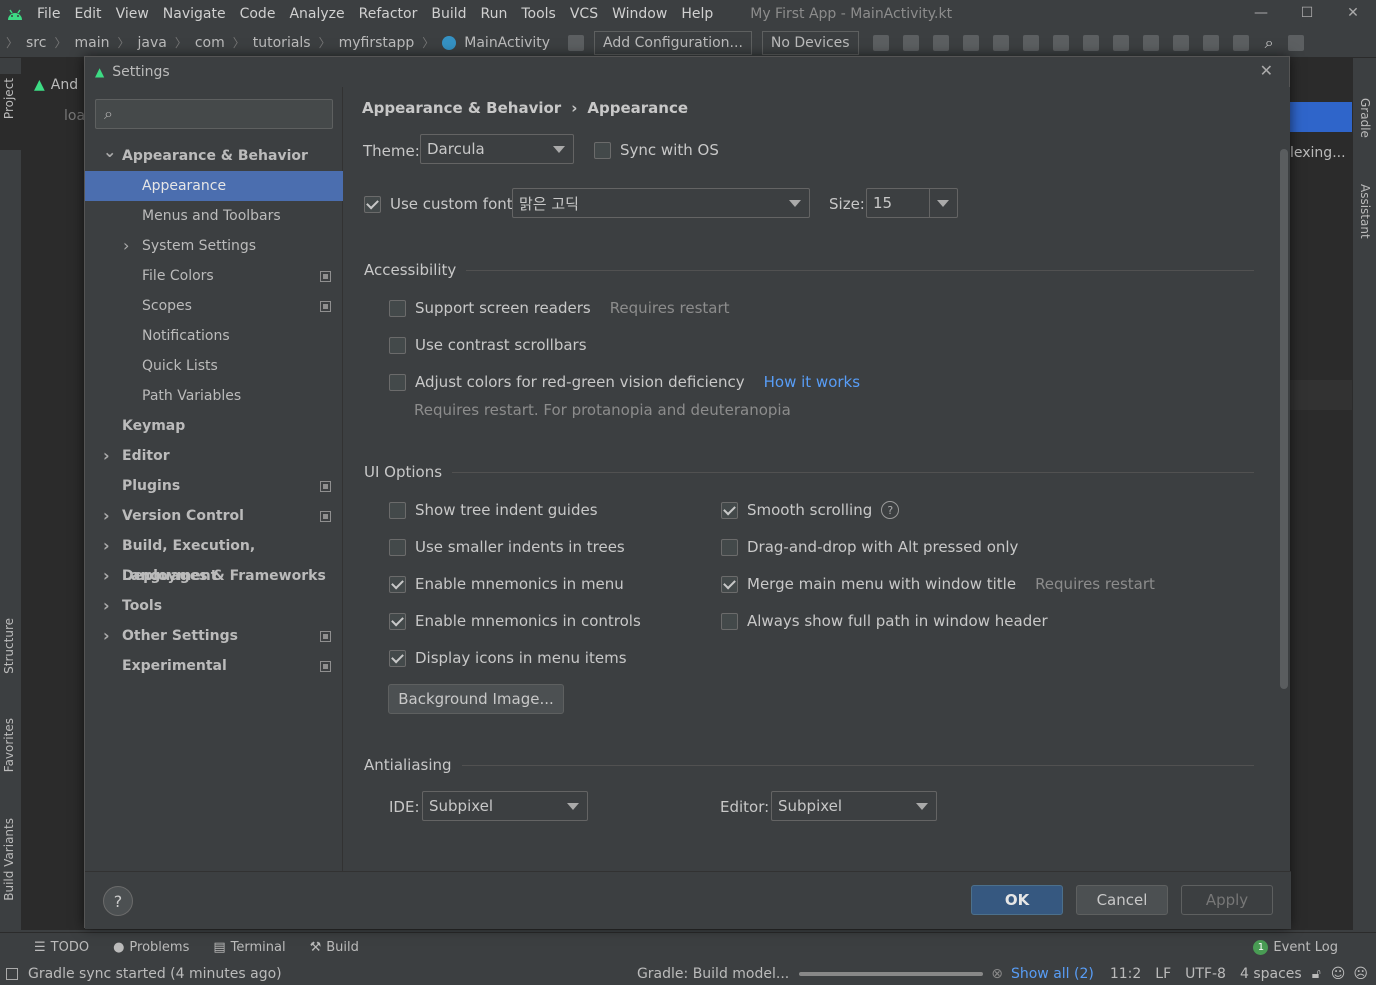  Describe the element at coordinates (214, 246) in the screenshot. I see `tree-item-system-settings: › System Settings` at that location.